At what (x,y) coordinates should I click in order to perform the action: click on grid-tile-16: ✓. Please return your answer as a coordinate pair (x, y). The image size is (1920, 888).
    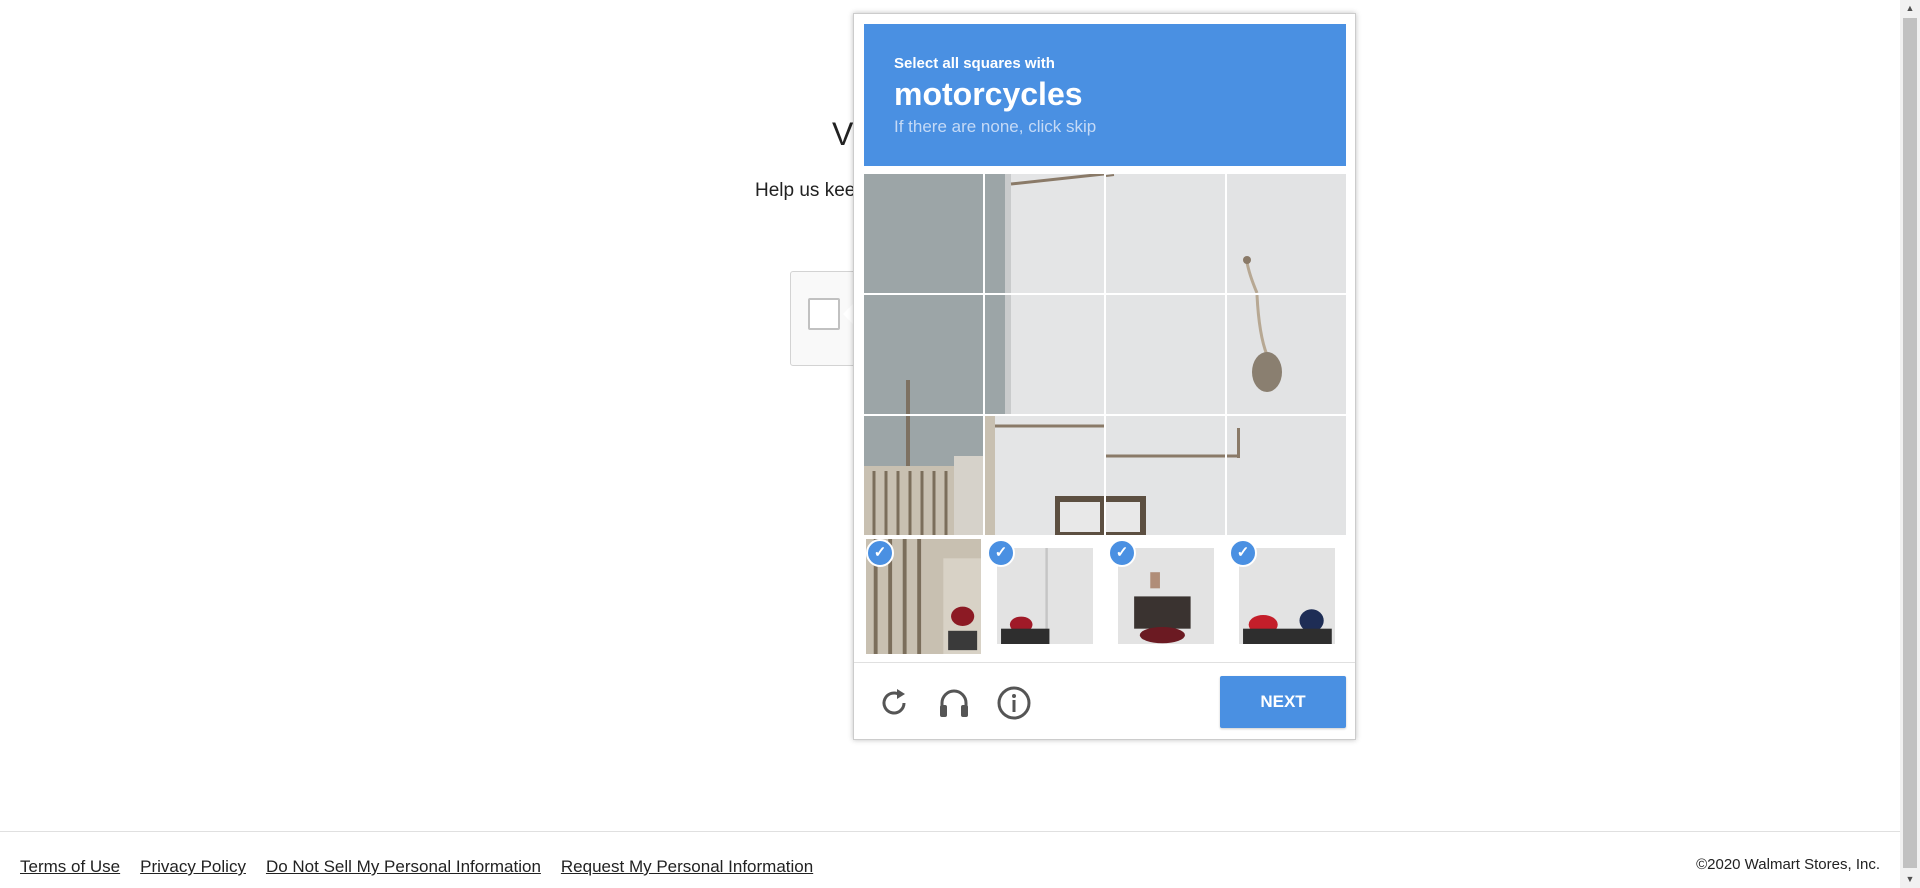
    Looking at the image, I should click on (1286, 596).